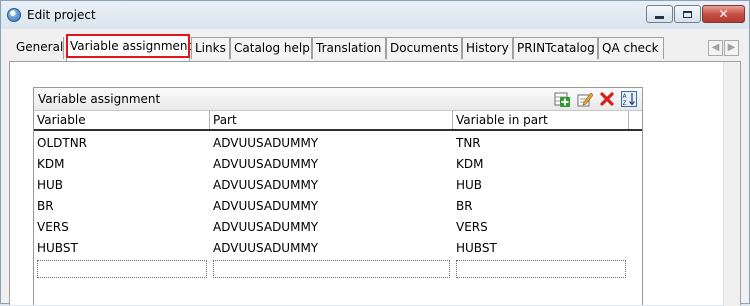  Describe the element at coordinates (338, 227) in the screenshot. I see `table-row: VERS ADVUUSADUMMY VERS` at that location.